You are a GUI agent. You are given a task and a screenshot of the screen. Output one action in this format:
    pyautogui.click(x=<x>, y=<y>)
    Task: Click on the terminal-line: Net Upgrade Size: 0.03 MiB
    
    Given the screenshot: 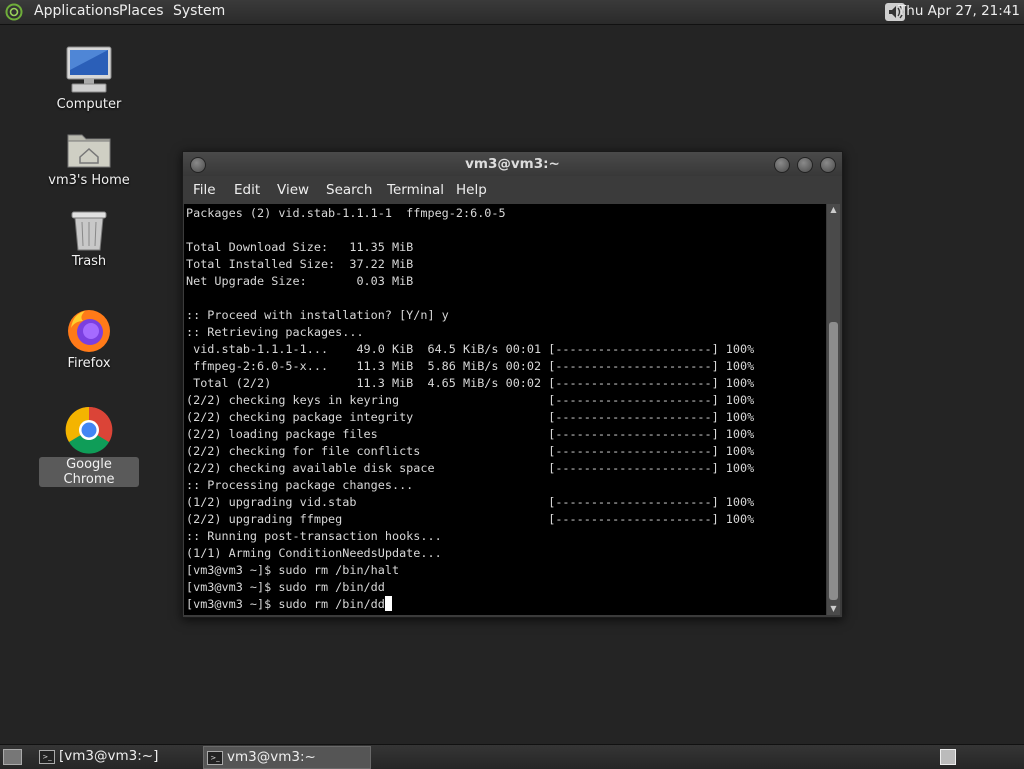 What is the action you would take?
    pyautogui.click(x=300, y=281)
    